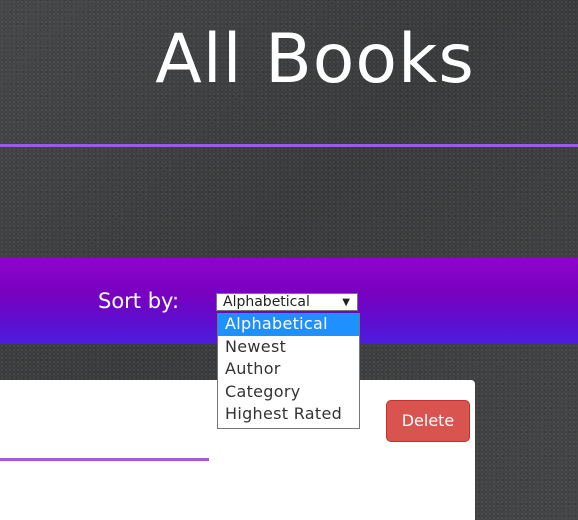  Describe the element at coordinates (346, 302) in the screenshot. I see `chevron-down-icon: ▼` at that location.